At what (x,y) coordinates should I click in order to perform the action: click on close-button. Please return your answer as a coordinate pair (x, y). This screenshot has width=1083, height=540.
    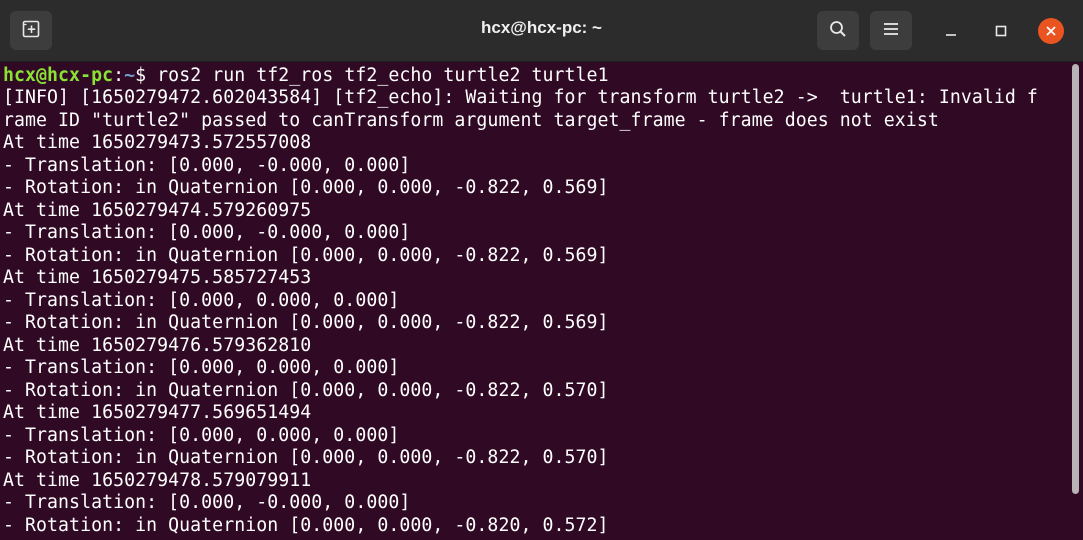
    Looking at the image, I should click on (1051, 31).